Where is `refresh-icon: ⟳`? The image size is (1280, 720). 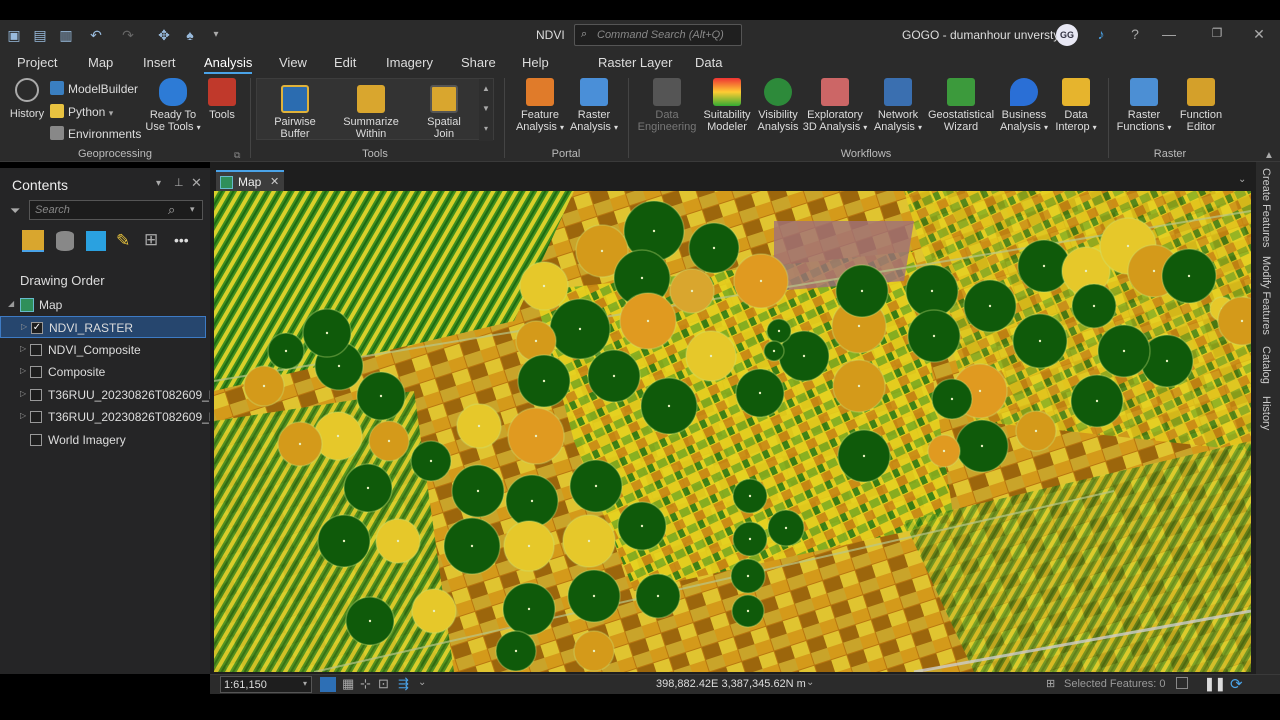 refresh-icon: ⟳ is located at coordinates (1236, 684).